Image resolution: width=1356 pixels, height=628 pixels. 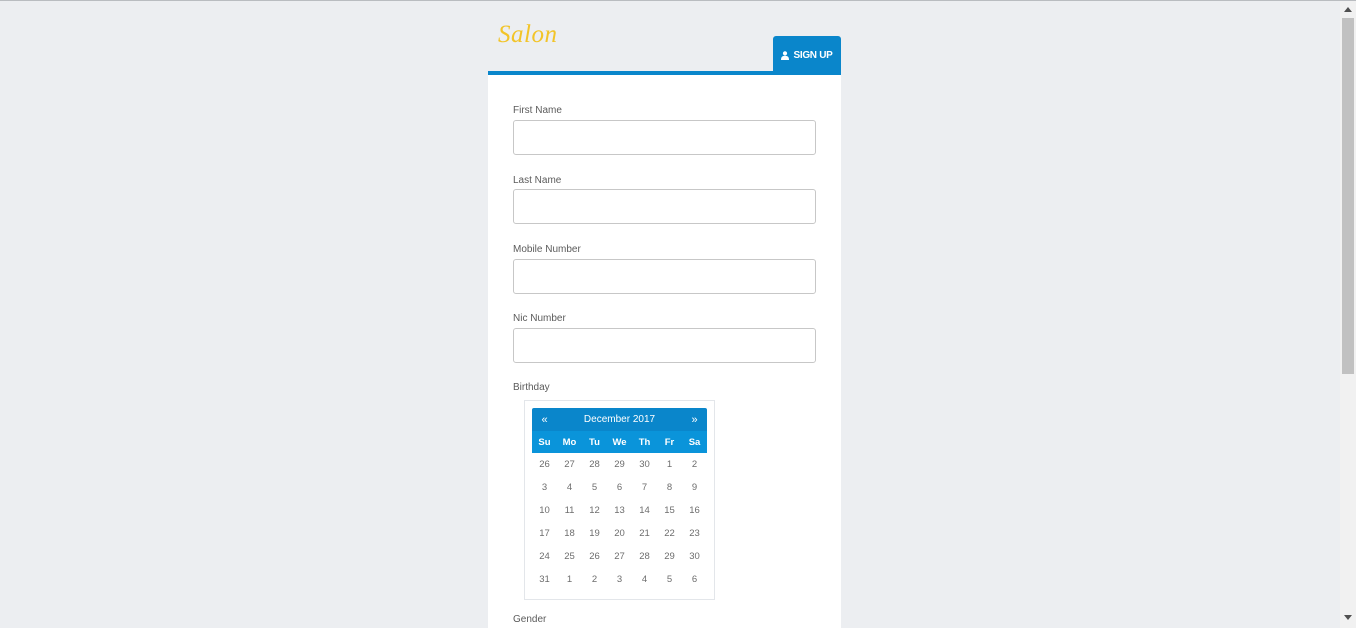 I want to click on gender-label: Gender, so click(x=530, y=619).